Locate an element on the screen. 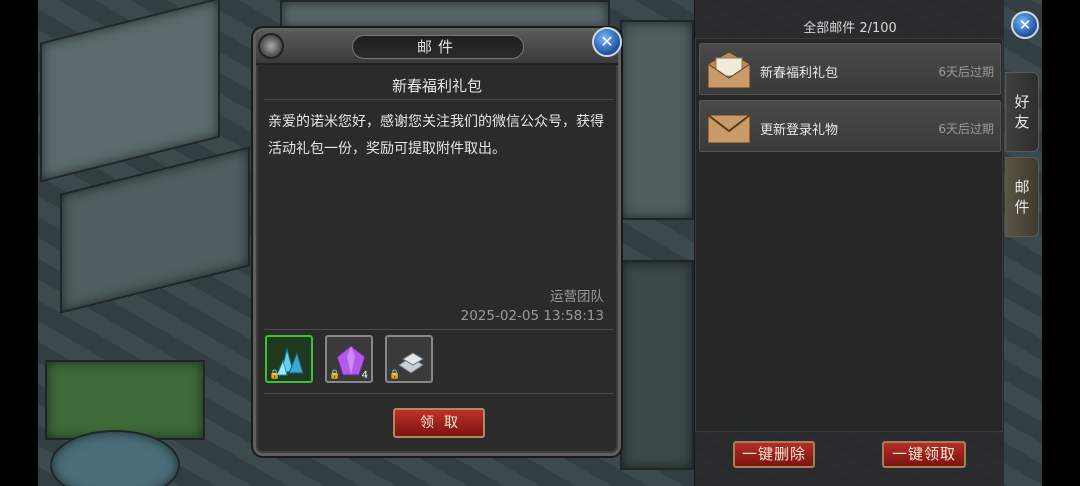 The width and height of the screenshot is (1080, 486). claim-all-button: 一键领取 is located at coordinates (924, 454).